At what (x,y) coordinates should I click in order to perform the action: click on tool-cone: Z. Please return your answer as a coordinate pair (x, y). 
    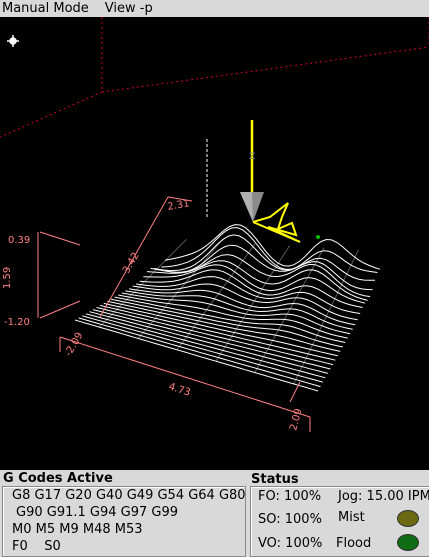
    Looking at the image, I should click on (252, 171).